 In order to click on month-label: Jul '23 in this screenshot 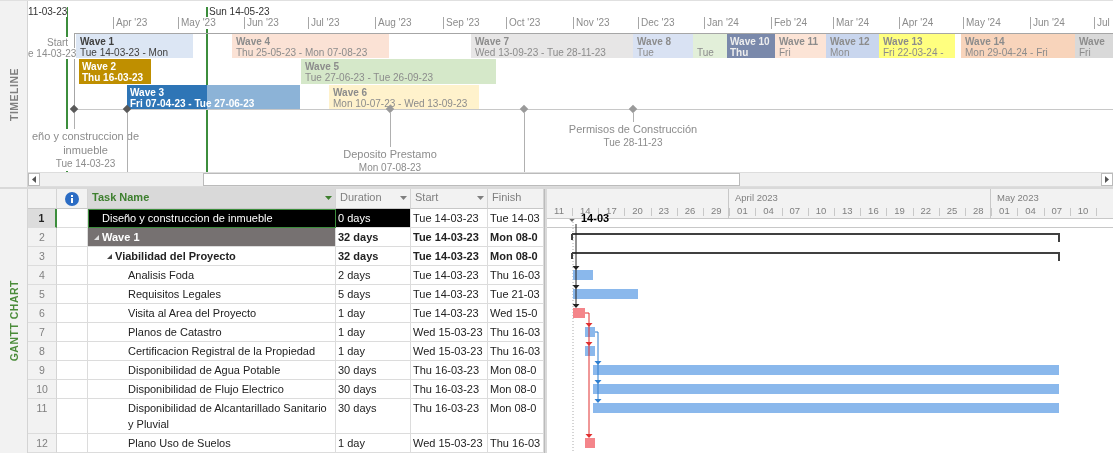, I will do `click(324, 23)`.